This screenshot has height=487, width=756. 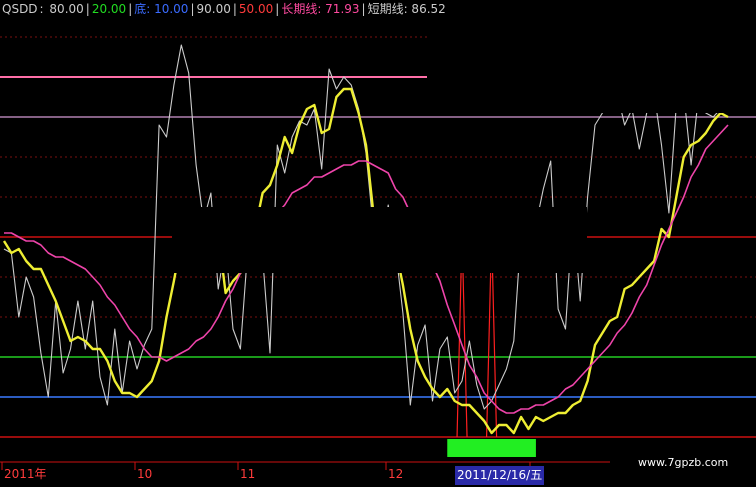 What do you see at coordinates (500, 475) in the screenshot?
I see `selected-date-box: 2011/12/16/五` at bounding box center [500, 475].